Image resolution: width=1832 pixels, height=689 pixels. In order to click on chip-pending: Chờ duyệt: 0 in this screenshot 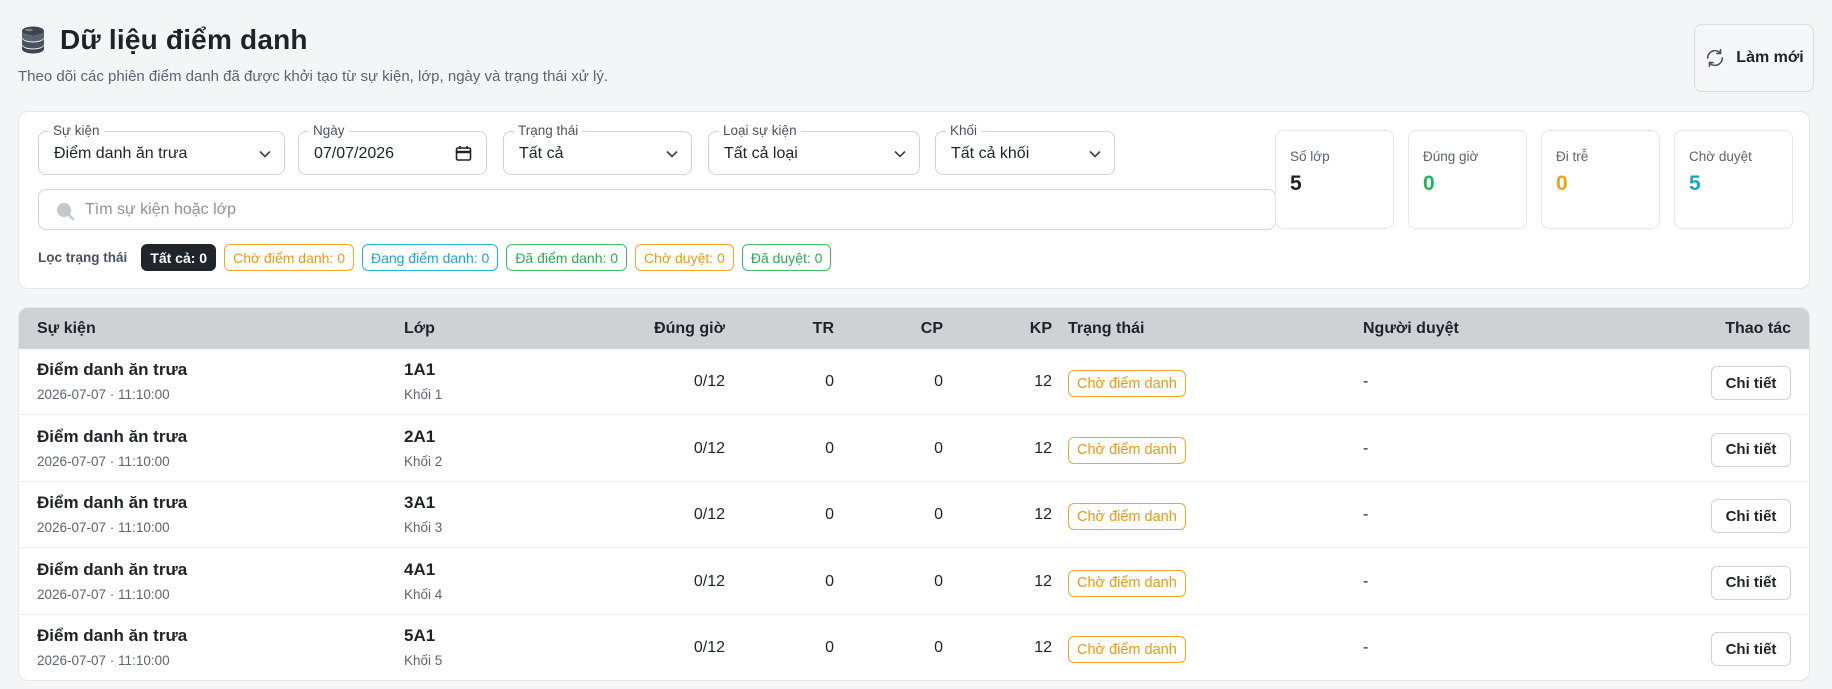, I will do `click(684, 257)`.